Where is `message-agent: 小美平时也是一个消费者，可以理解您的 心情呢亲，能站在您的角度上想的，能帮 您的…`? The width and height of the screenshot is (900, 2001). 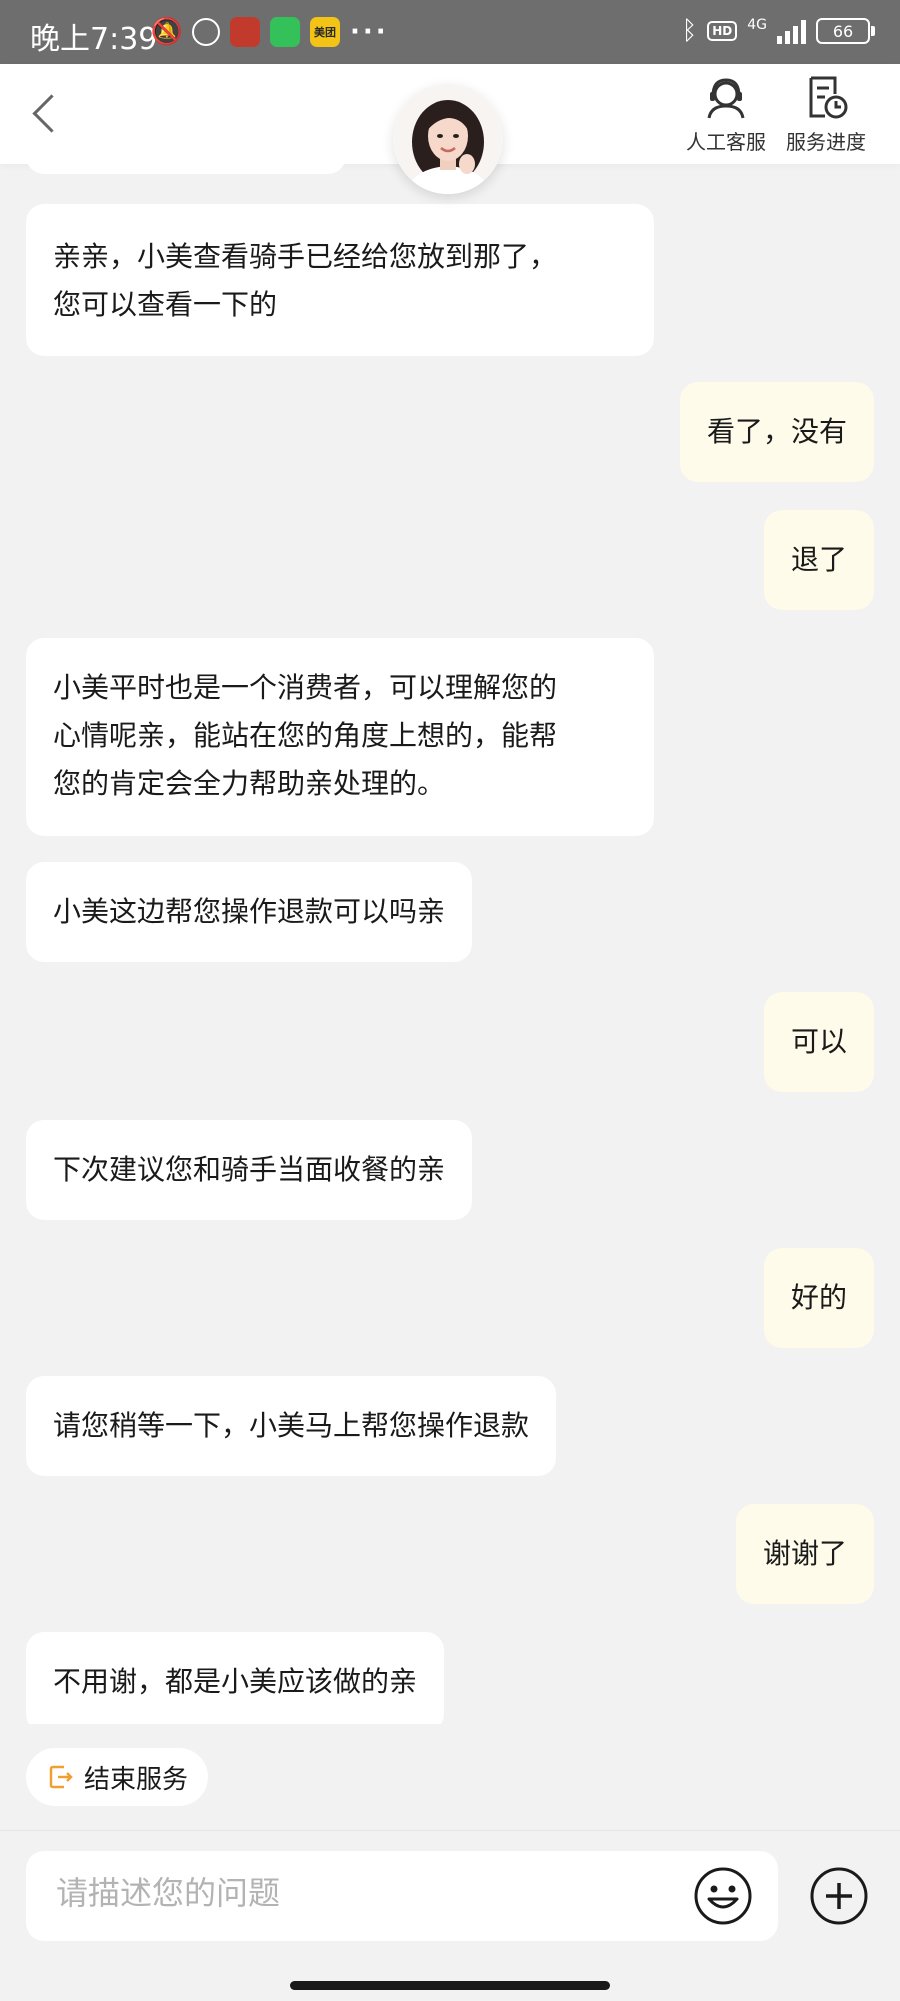
message-agent: 小美平时也是一个消费者，可以理解您的 心情呢亲，能站在您的角度上想的，能帮 您的… is located at coordinates (340, 737).